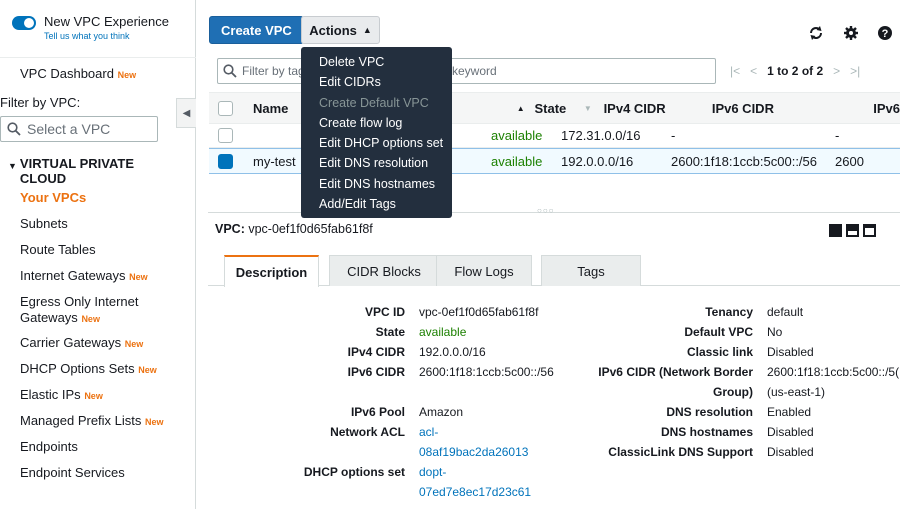 This screenshot has width=900, height=509. What do you see at coordinates (376, 82) in the screenshot?
I see `menu-item-edit-cidrs: Edit CIDRs` at bounding box center [376, 82].